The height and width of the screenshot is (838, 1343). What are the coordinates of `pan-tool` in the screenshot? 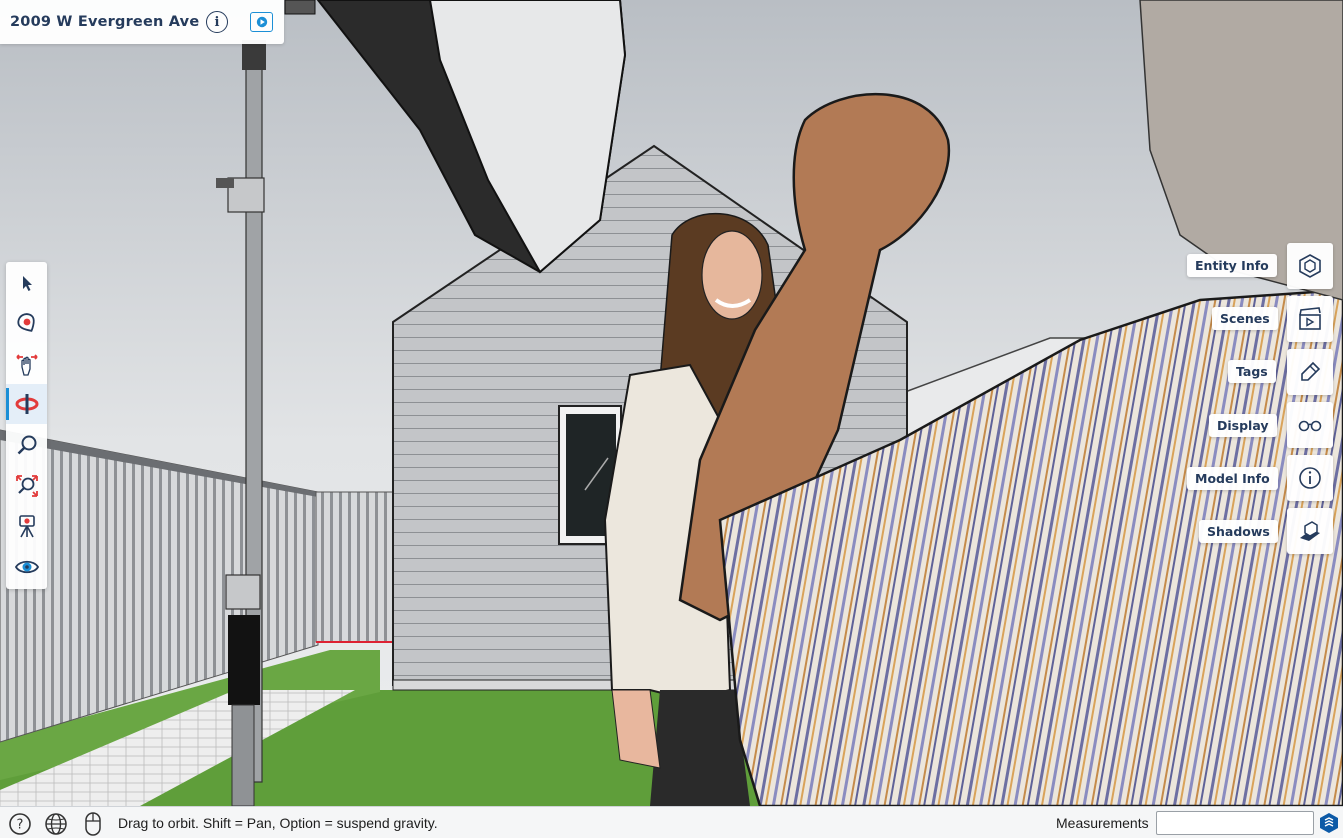 It's located at (26, 364).